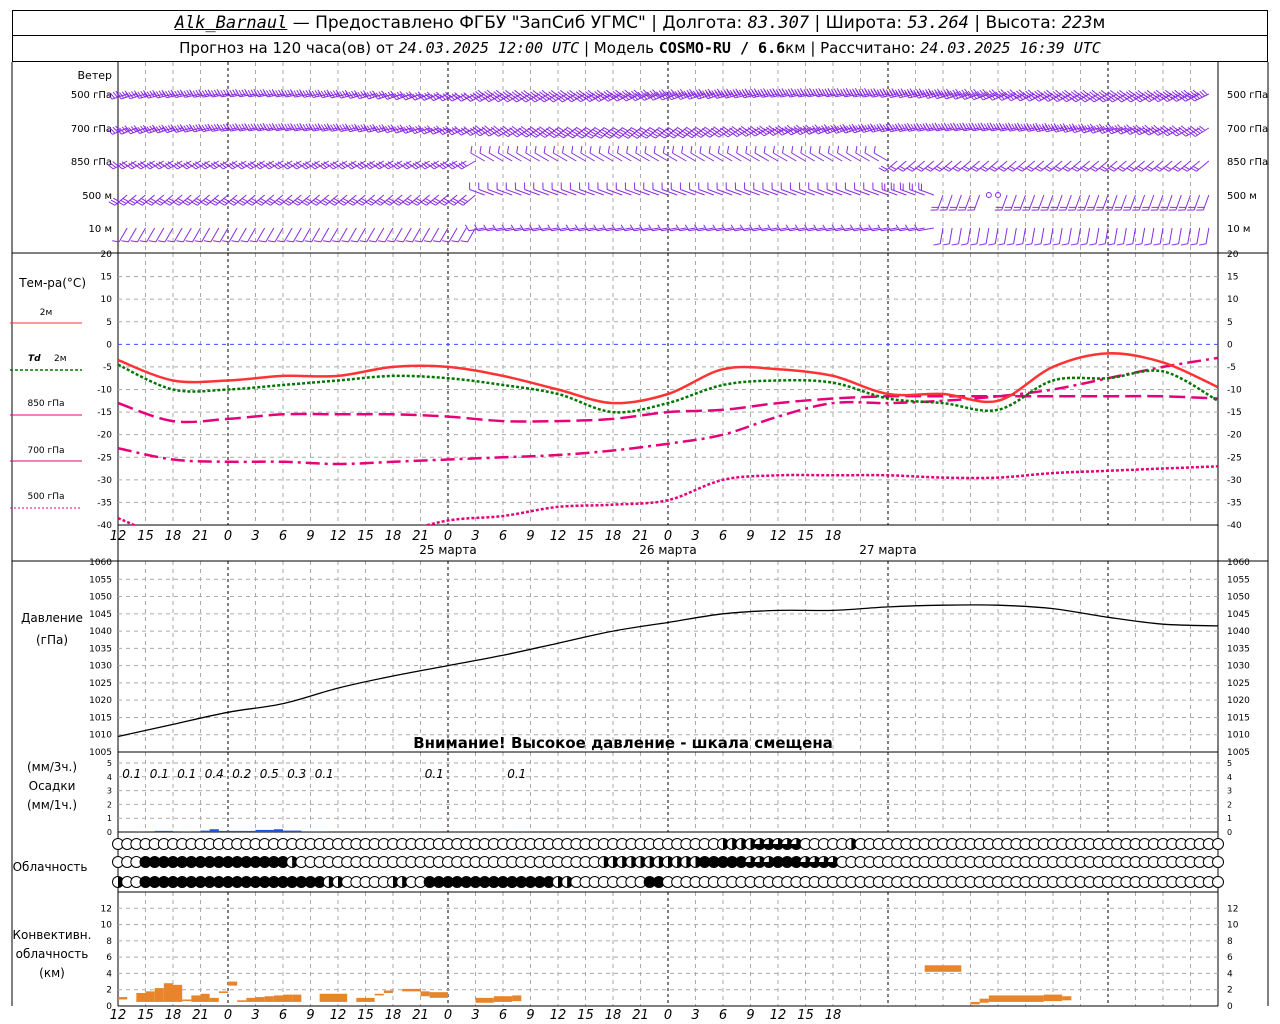  What do you see at coordinates (1229, 763) in the screenshot?
I see `prec-tick-right: 5` at bounding box center [1229, 763].